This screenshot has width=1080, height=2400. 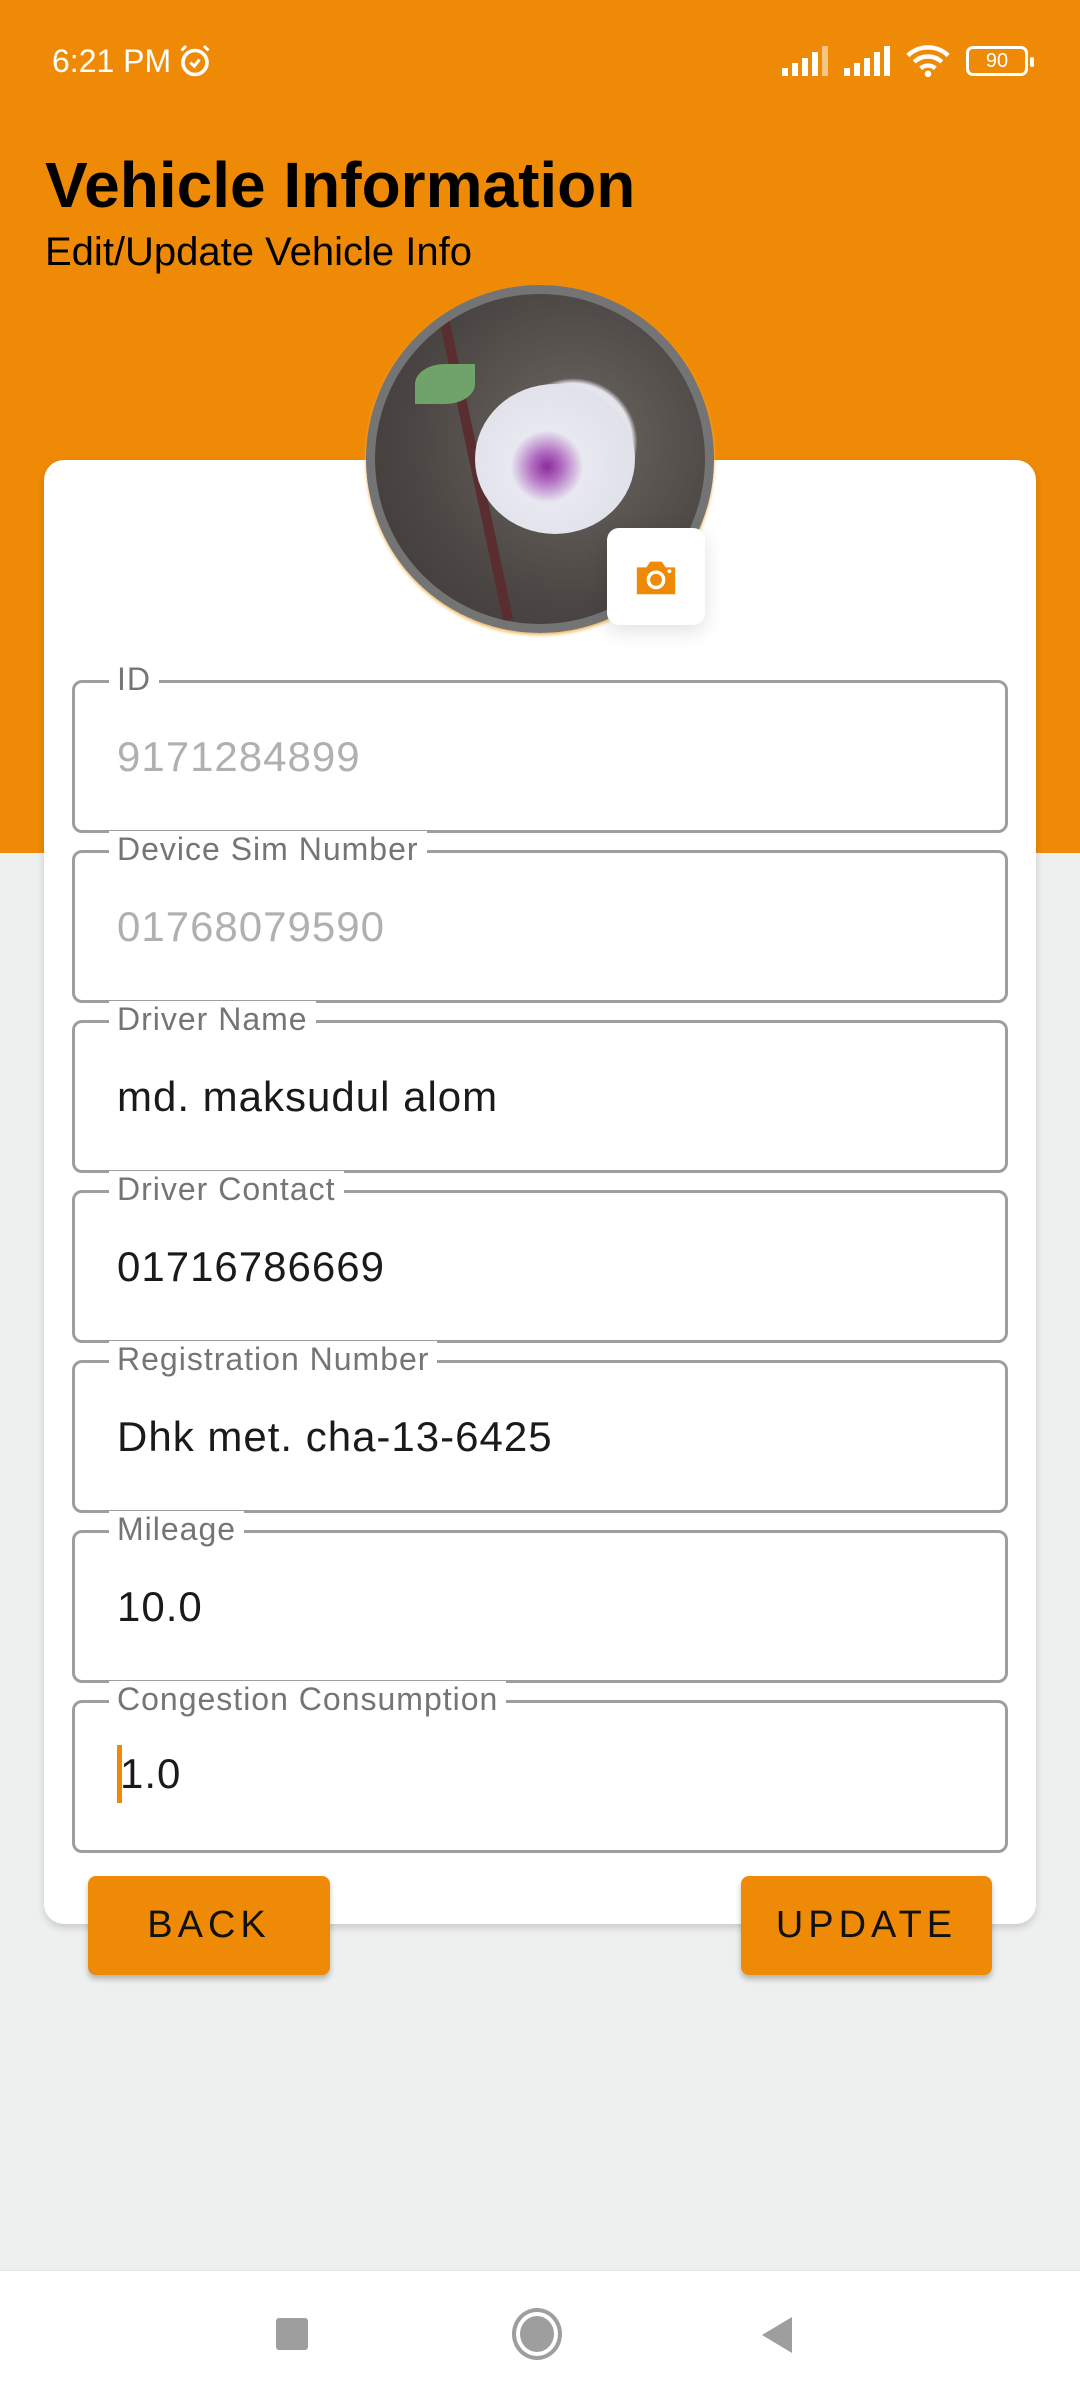 What do you see at coordinates (273, 1359) in the screenshot?
I see `field-label: Registration Number` at bounding box center [273, 1359].